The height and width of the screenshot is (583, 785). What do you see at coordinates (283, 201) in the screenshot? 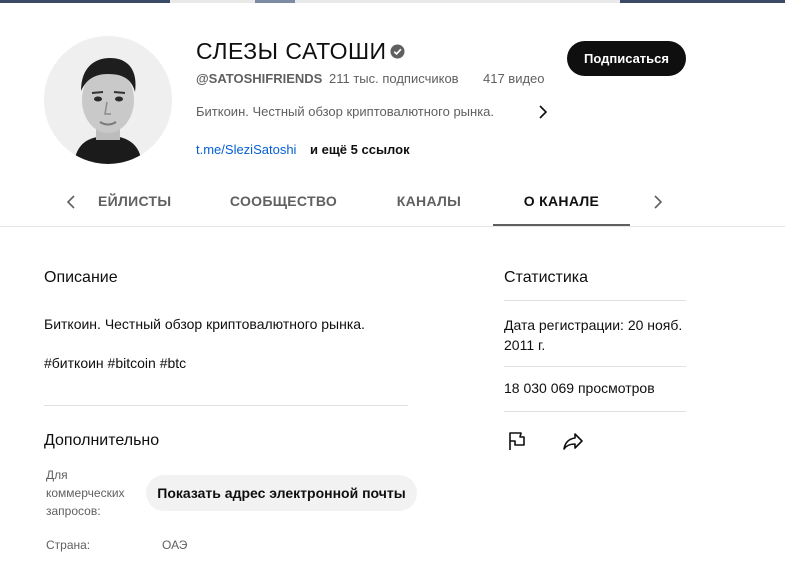
I see `tab-community: СООБЩЕСТВО` at bounding box center [283, 201].